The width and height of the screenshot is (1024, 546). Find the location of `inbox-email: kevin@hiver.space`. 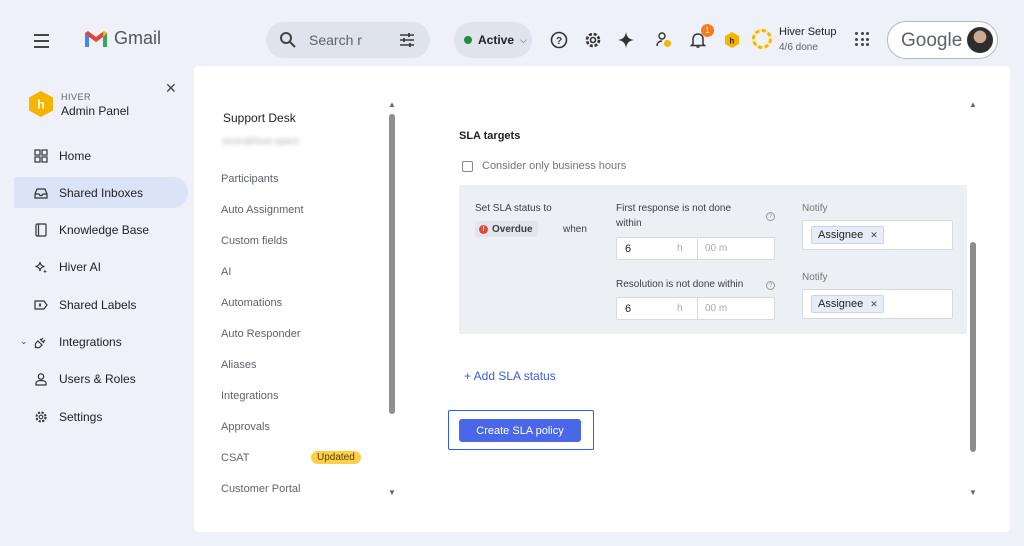

inbox-email: kevin@hiver.space is located at coordinates (261, 141).